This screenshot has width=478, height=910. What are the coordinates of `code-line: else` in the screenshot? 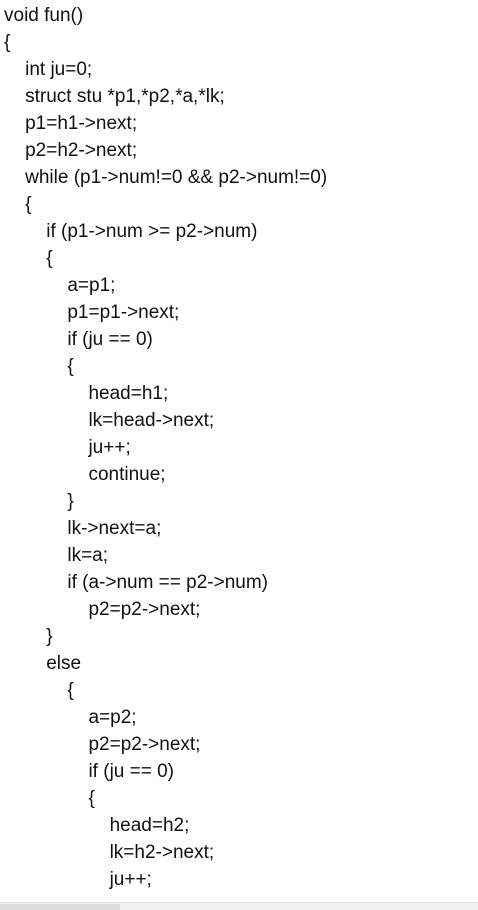 It's located at (43, 663).